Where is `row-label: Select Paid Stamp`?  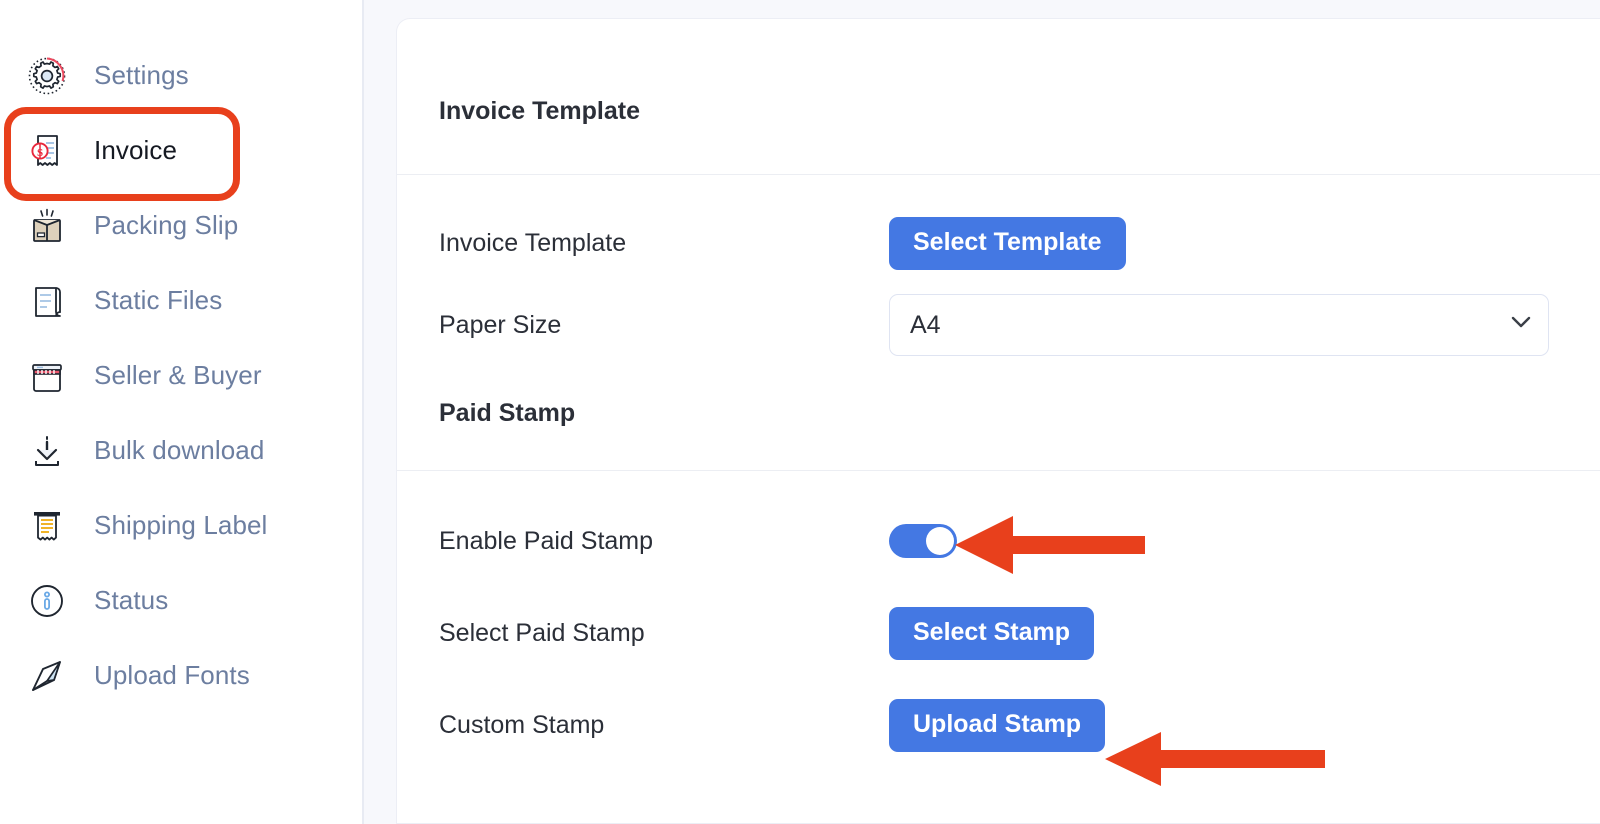
row-label: Select Paid Stamp is located at coordinates (542, 632).